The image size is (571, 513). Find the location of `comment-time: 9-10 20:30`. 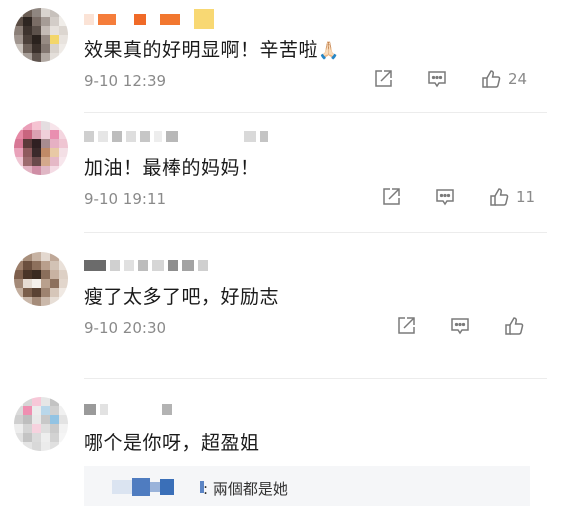

comment-time: 9-10 20:30 is located at coordinates (125, 328).